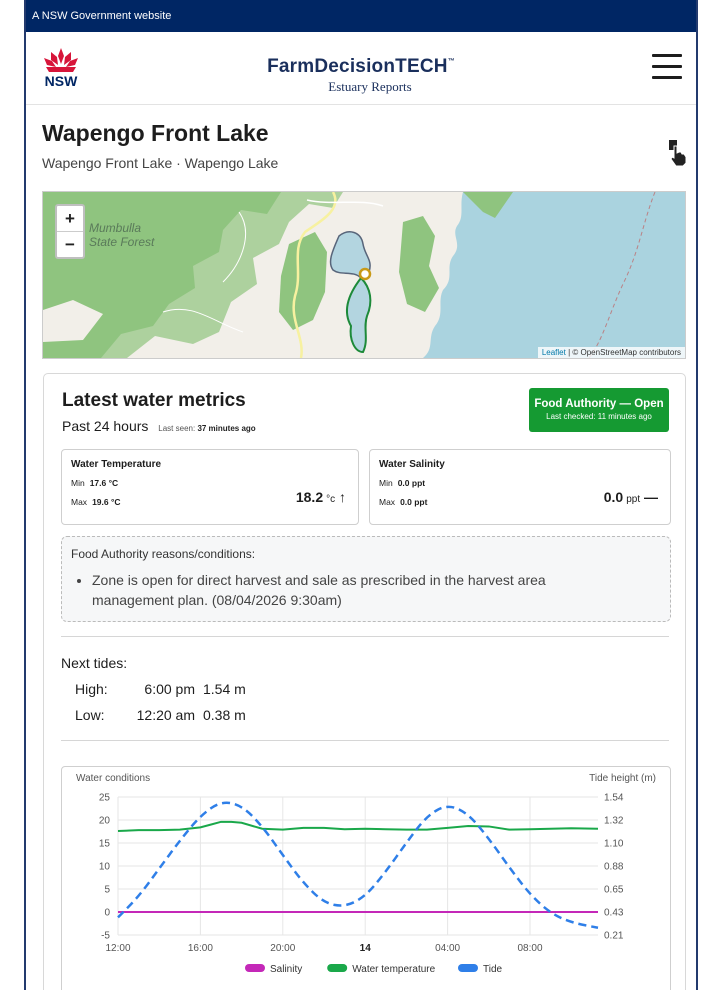 The width and height of the screenshot is (710, 990). I want to click on tide-low-label: Low:, so click(90, 715).